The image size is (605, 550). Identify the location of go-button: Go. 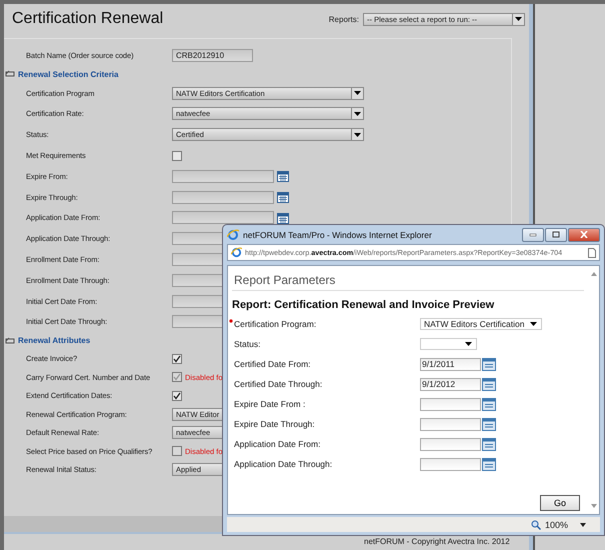
(560, 503).